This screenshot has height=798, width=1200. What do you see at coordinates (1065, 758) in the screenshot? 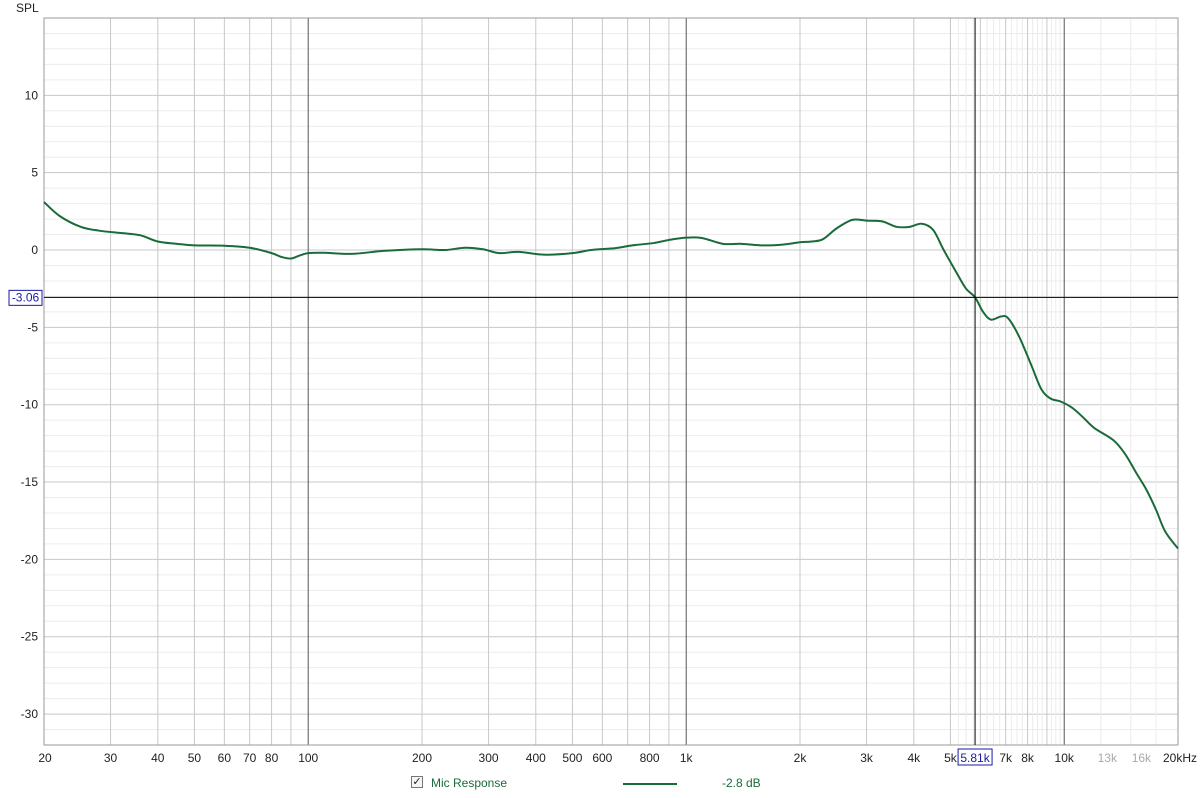
I see `x-tick-label: 10k` at bounding box center [1065, 758].